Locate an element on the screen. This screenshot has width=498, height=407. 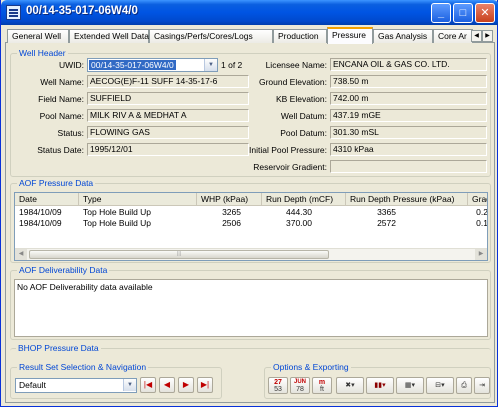
report-button: ▦▾ is located at coordinates (410, 385).